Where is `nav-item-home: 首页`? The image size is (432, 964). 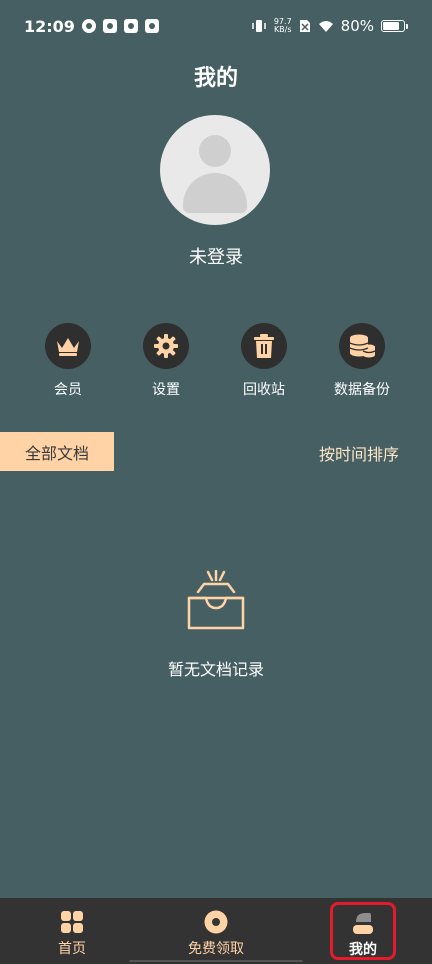 nav-item-home: 首页 is located at coordinates (72, 931).